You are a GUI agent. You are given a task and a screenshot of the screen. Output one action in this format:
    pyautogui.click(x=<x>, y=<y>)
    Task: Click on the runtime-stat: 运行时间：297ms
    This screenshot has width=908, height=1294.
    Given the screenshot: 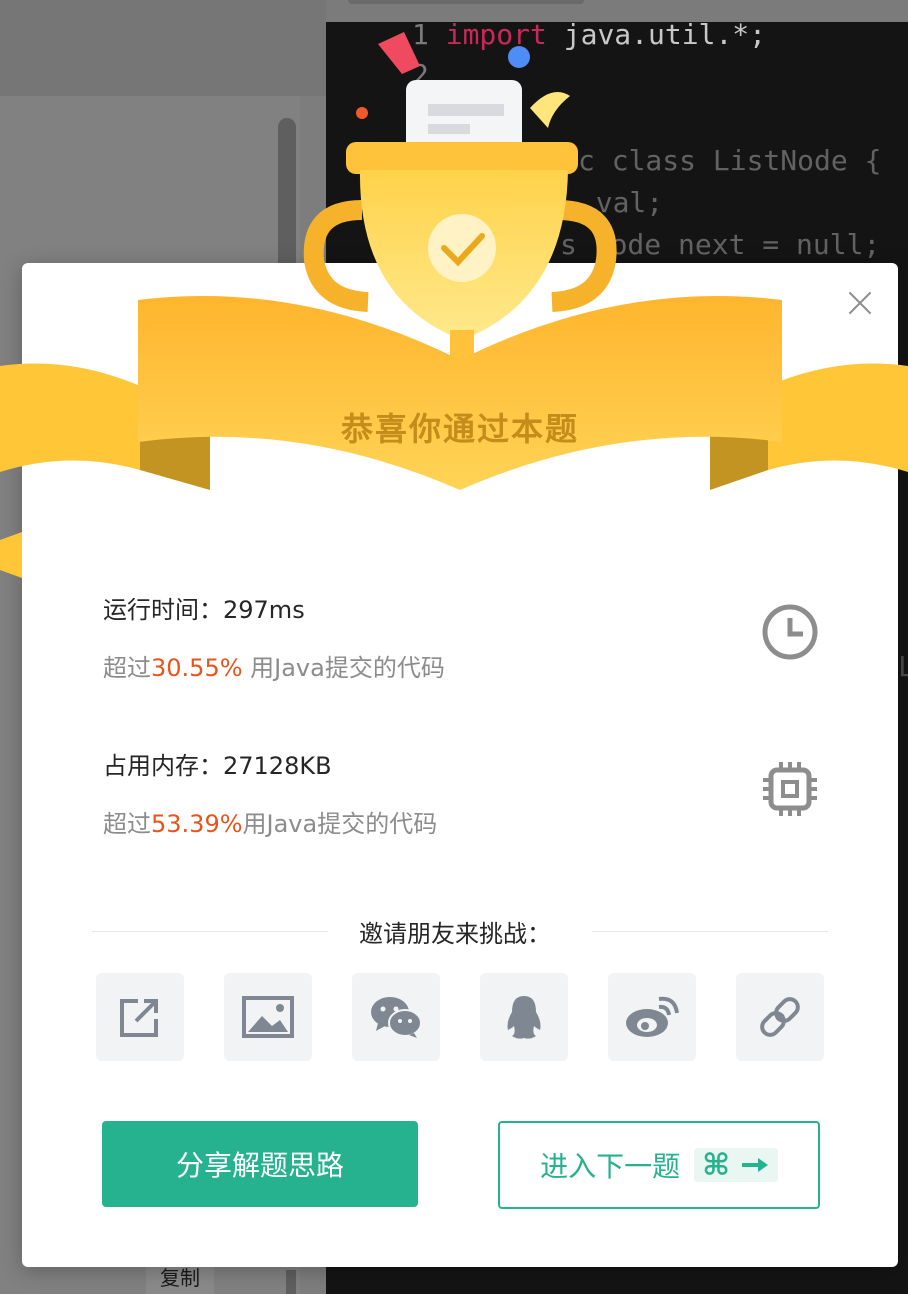 What is the action you would take?
    pyautogui.click(x=204, y=610)
    